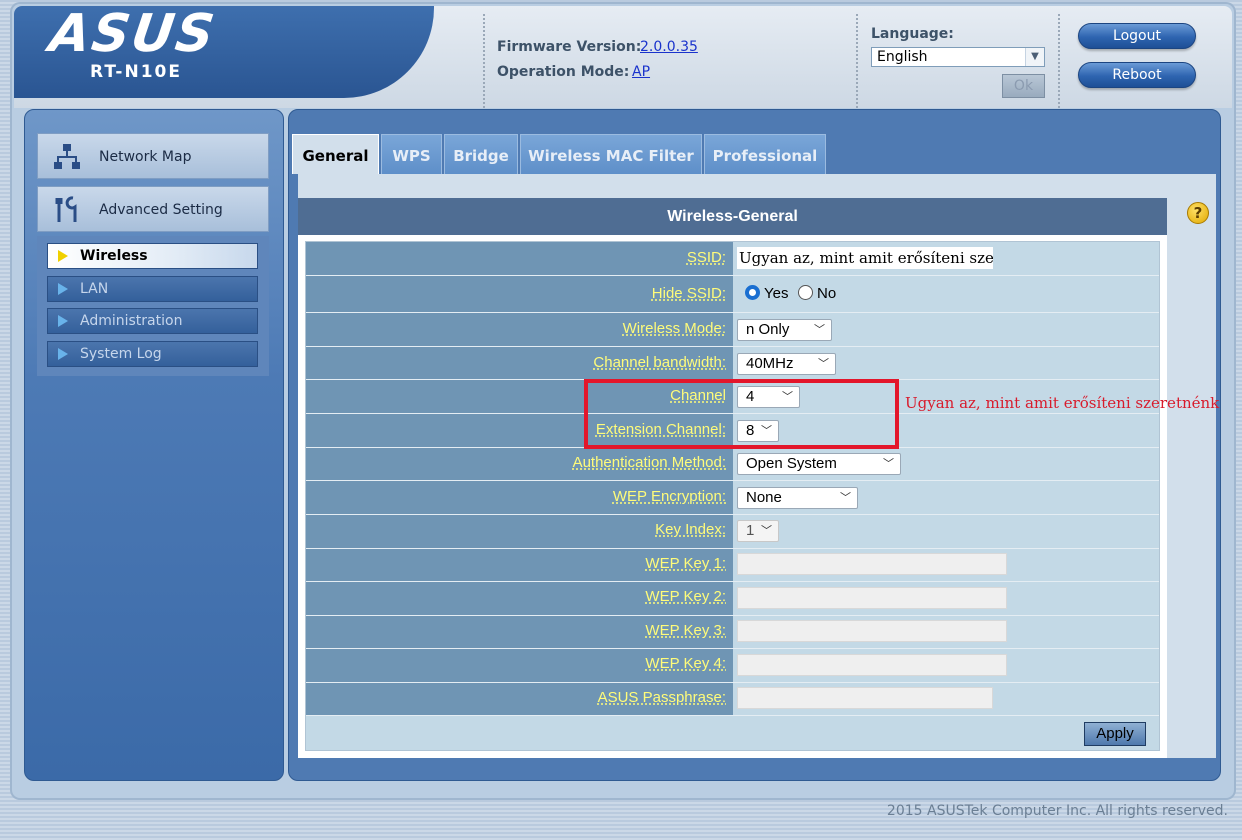  Describe the element at coordinates (872, 598) in the screenshot. I see `wep-key2-input` at that location.